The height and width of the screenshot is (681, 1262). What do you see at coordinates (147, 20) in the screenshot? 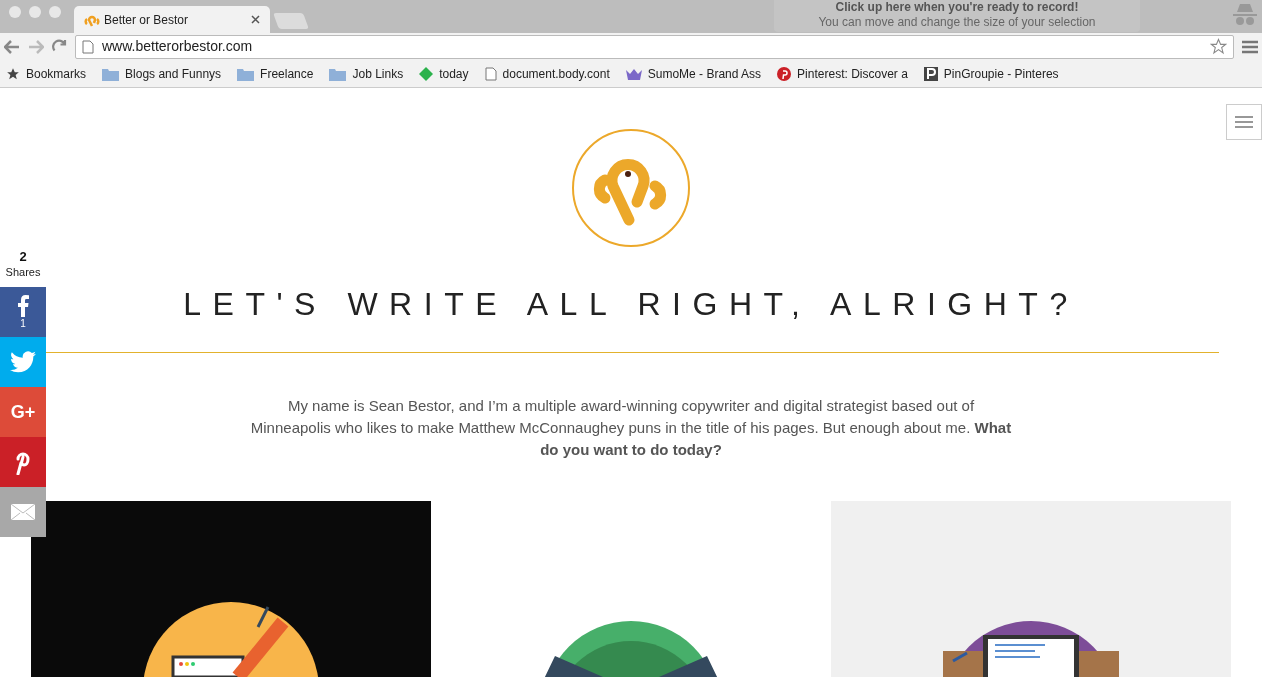
I see `tab-title: Better or Bestor` at bounding box center [147, 20].